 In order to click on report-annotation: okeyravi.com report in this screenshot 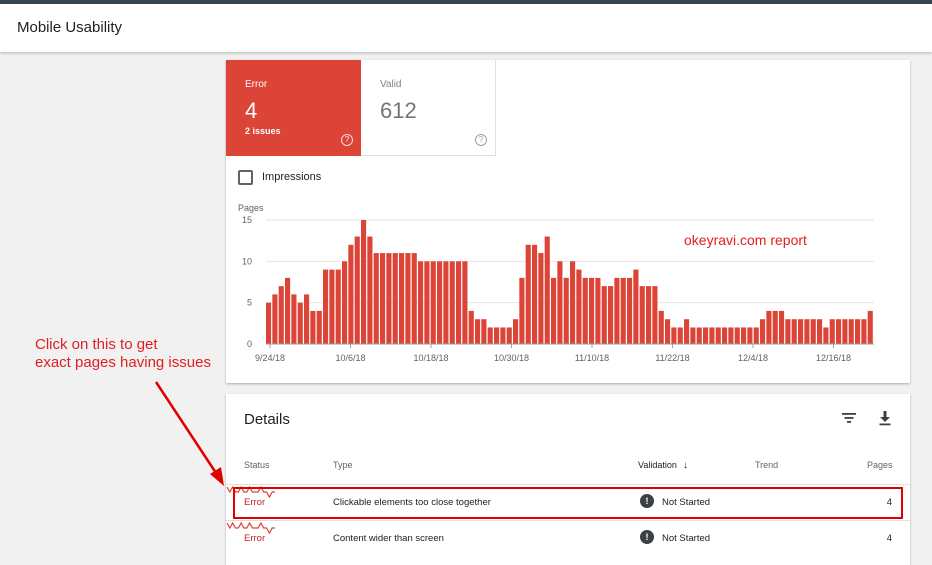, I will do `click(745, 240)`.